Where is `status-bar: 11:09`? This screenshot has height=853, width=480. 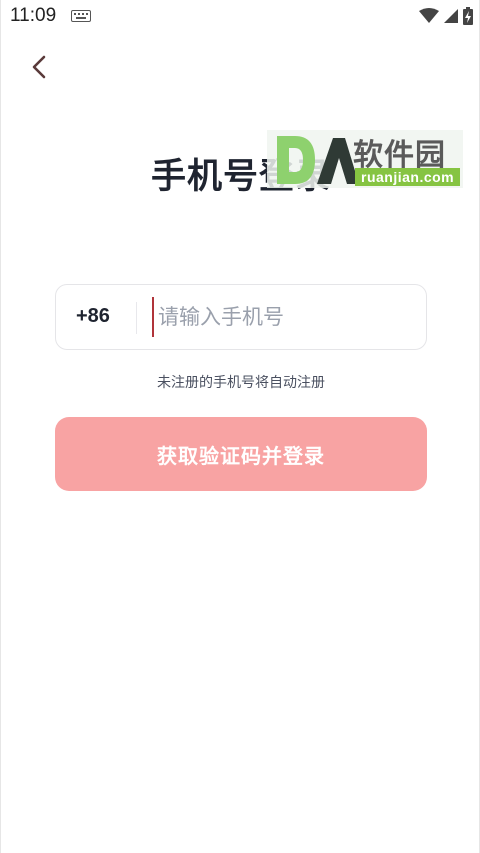
status-bar: 11:09 is located at coordinates (240, 17).